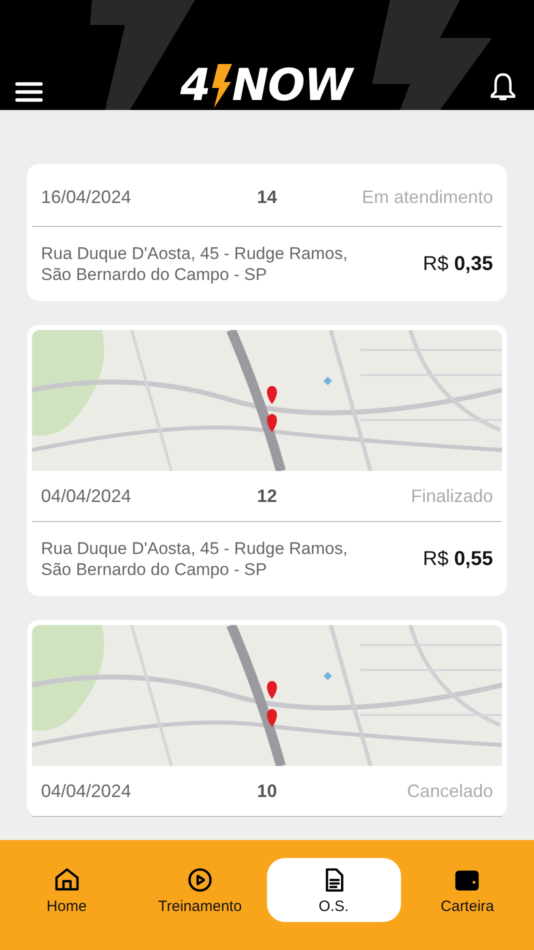  Describe the element at coordinates (427, 197) in the screenshot. I see `order-status: Em atendimento` at that location.